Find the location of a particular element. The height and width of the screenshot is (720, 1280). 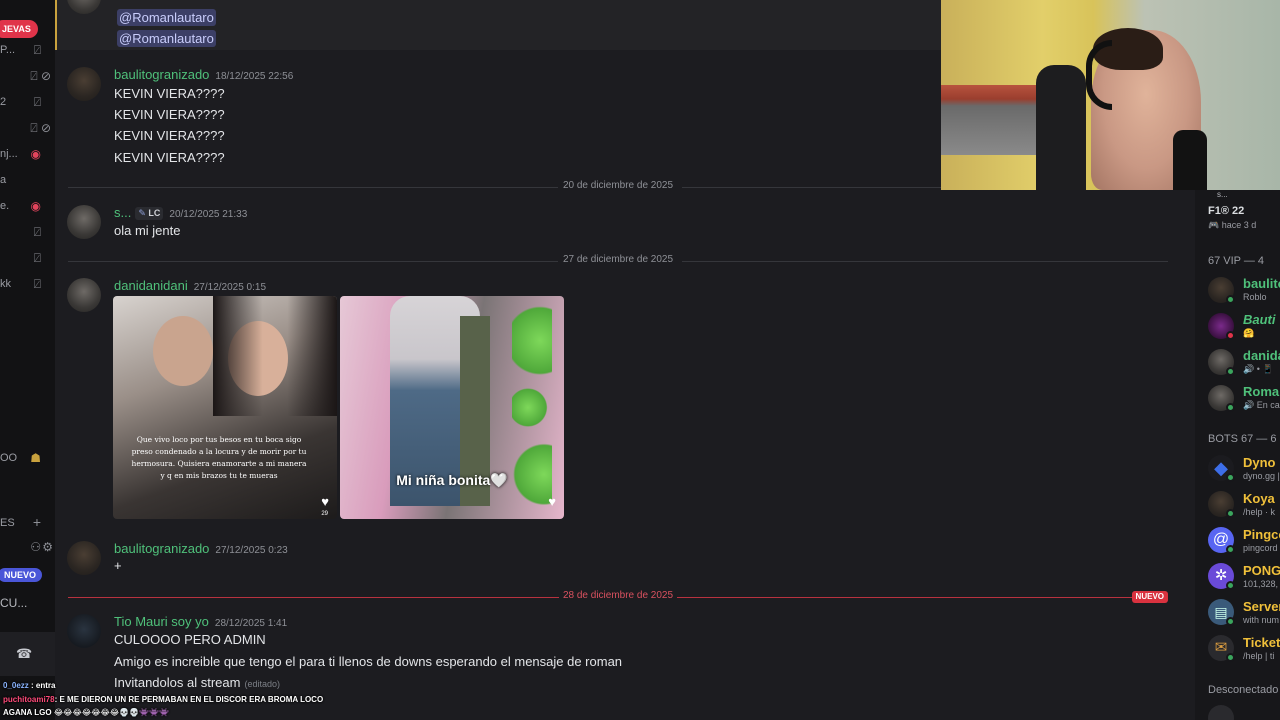

message-header: s... ✎ LC 20/12/2025 21:33 is located at coordinates (180, 212).